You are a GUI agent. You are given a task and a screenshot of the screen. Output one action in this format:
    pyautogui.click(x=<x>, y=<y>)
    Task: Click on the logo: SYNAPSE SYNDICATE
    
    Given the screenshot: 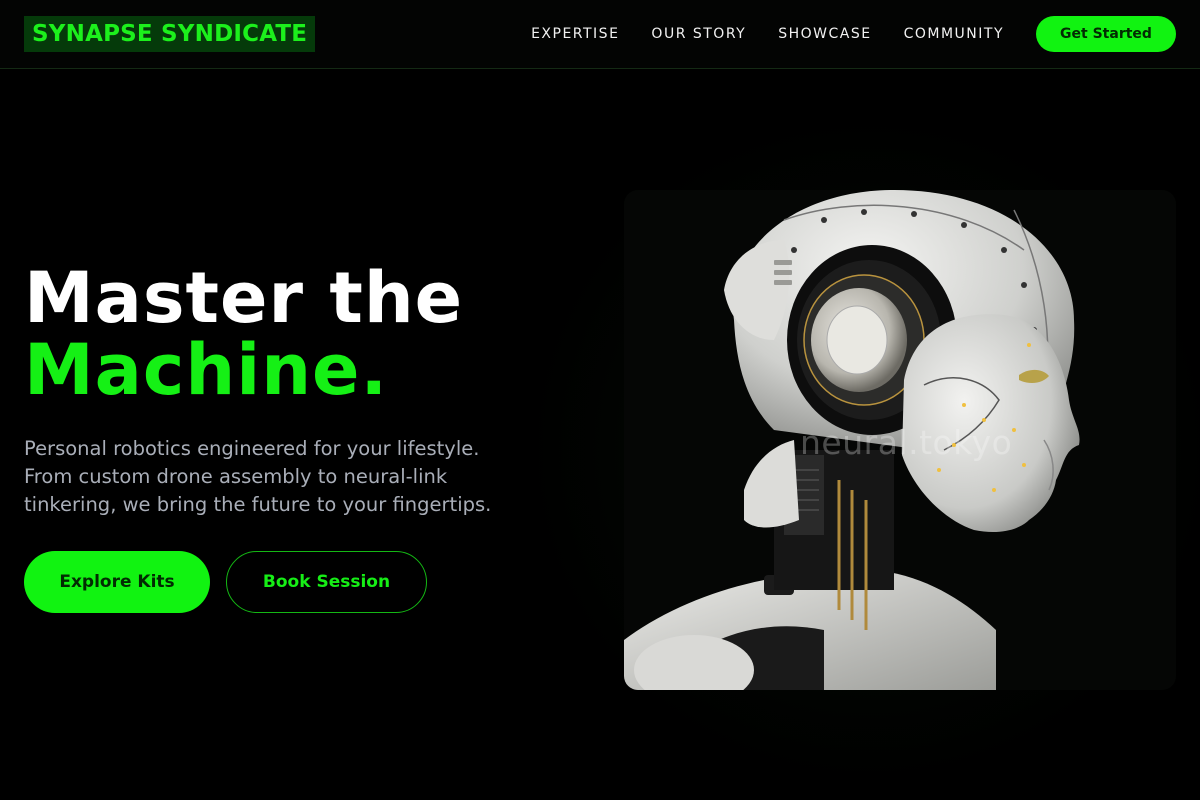 What is the action you would take?
    pyautogui.click(x=170, y=34)
    